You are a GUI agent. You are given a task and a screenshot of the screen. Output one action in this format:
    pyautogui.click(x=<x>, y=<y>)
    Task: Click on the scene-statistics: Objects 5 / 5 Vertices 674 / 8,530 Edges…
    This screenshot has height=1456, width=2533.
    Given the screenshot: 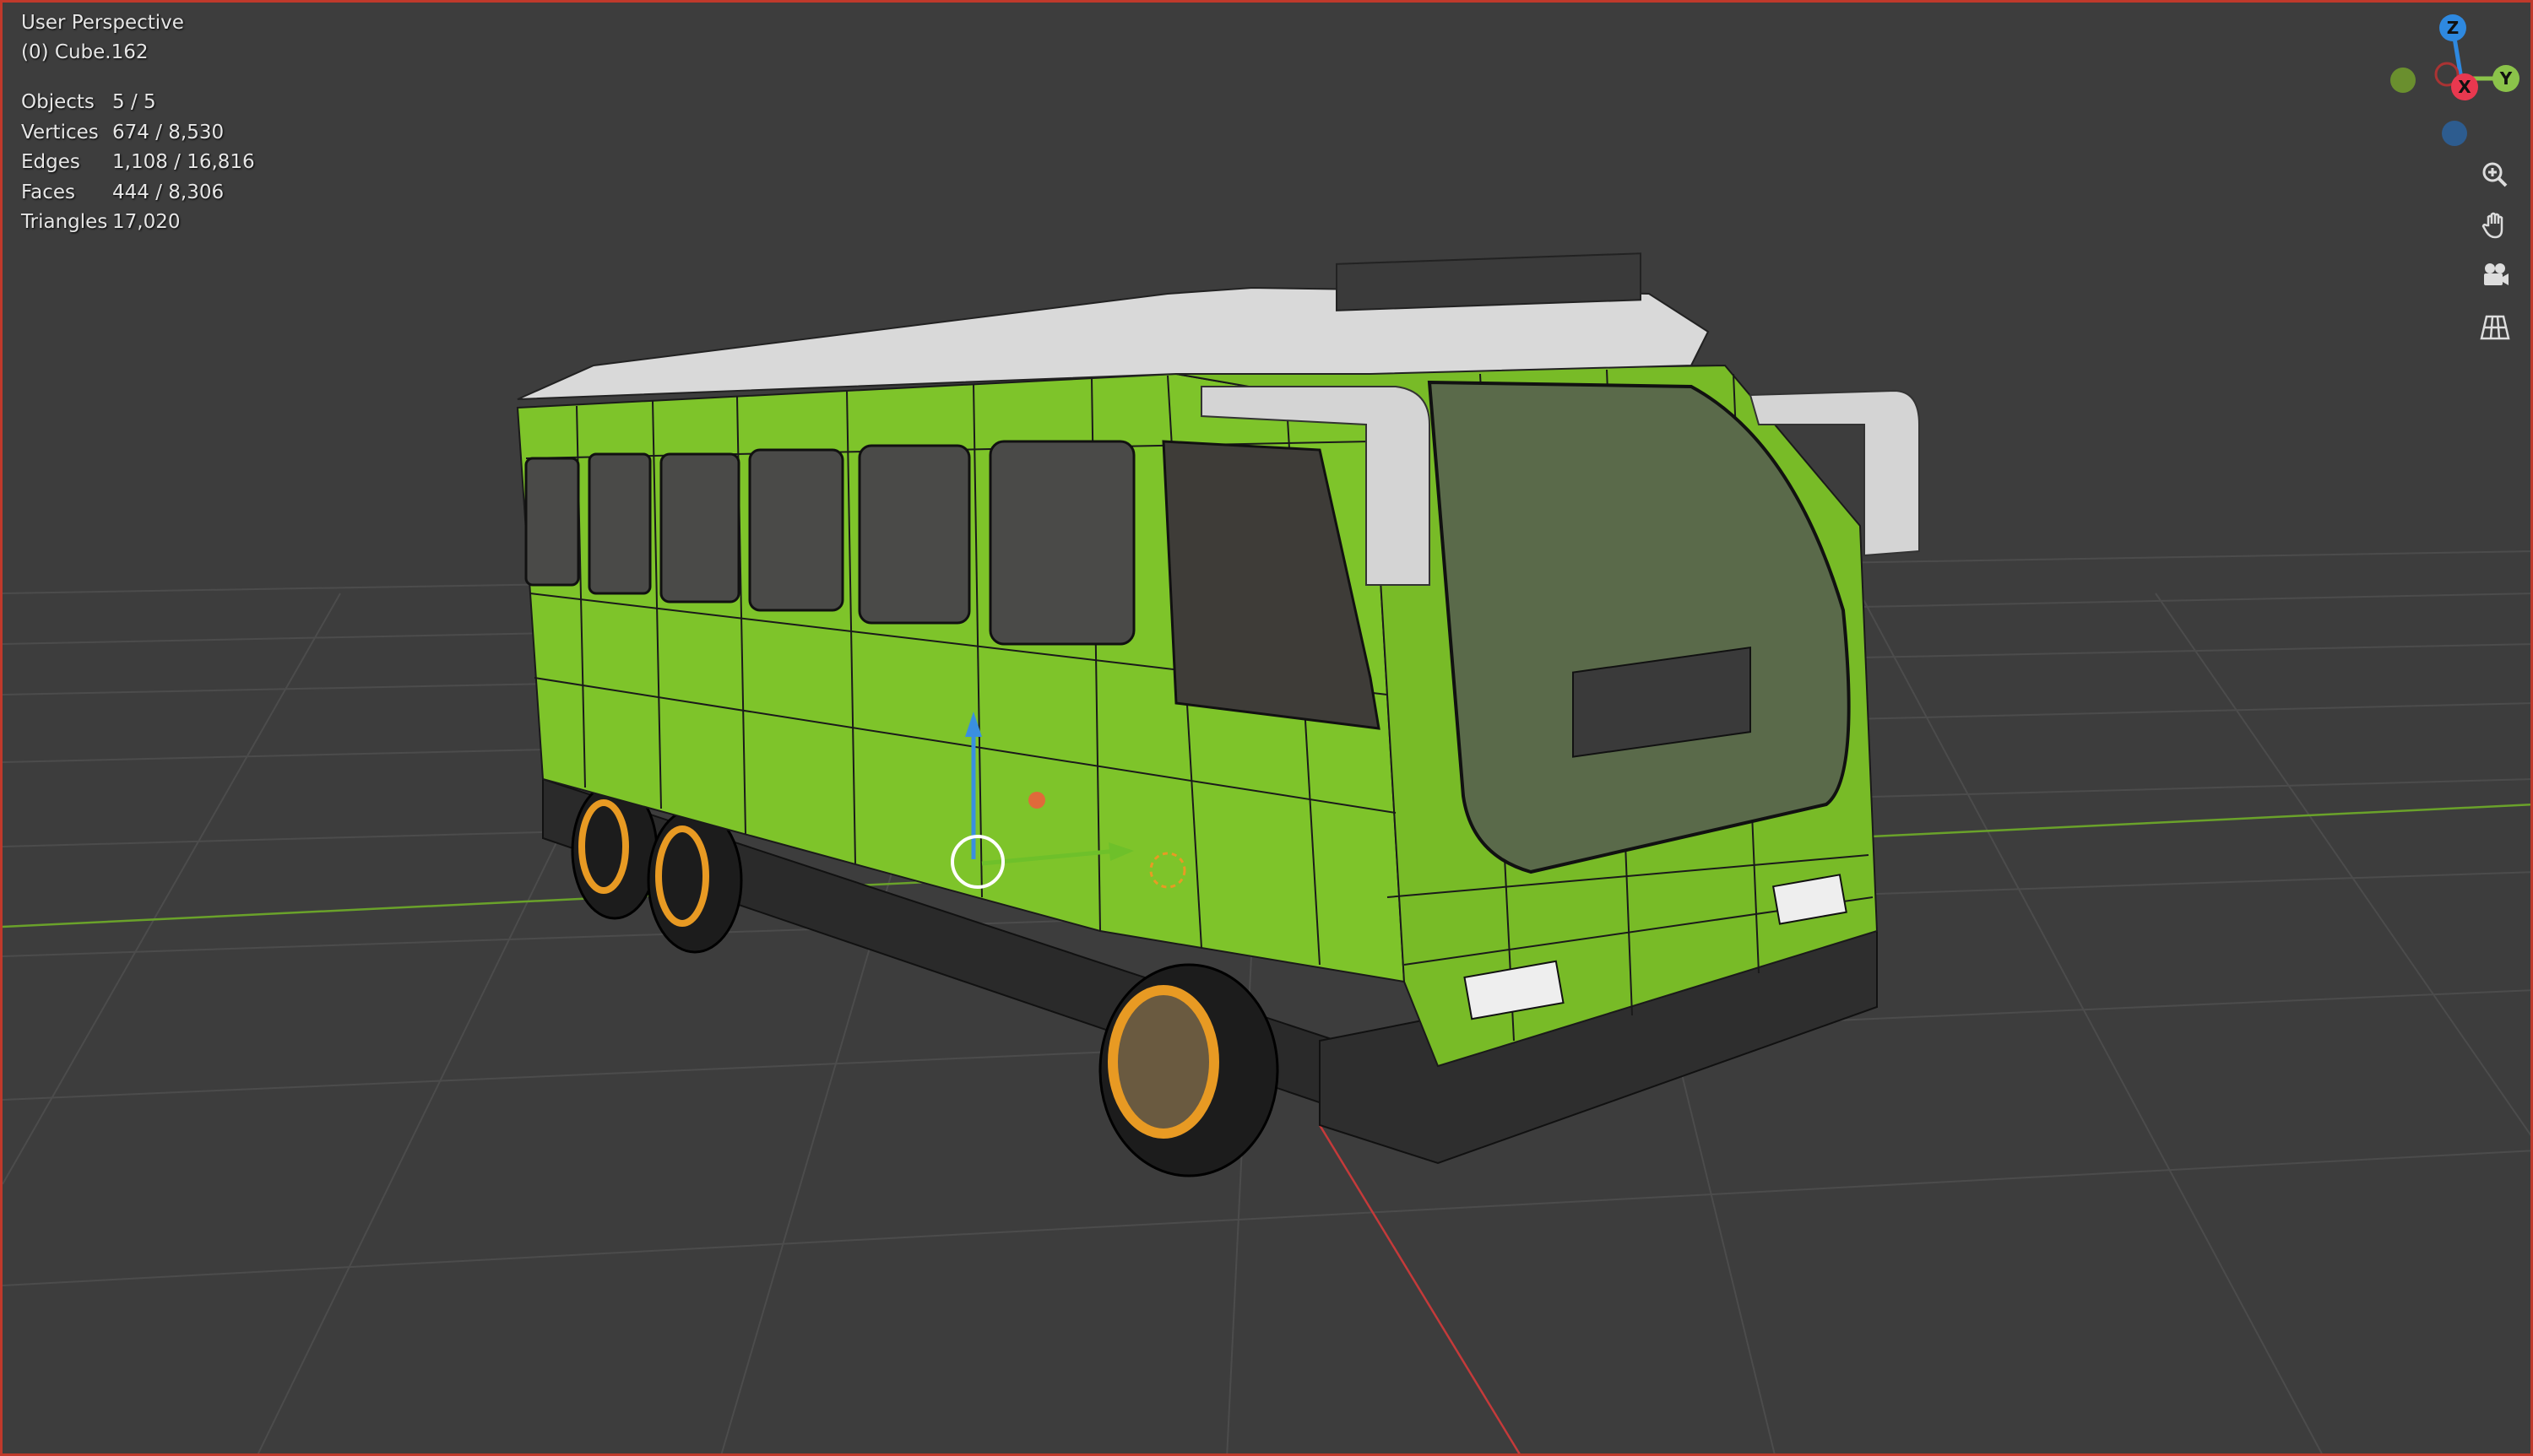 What is the action you would take?
    pyautogui.click(x=138, y=163)
    